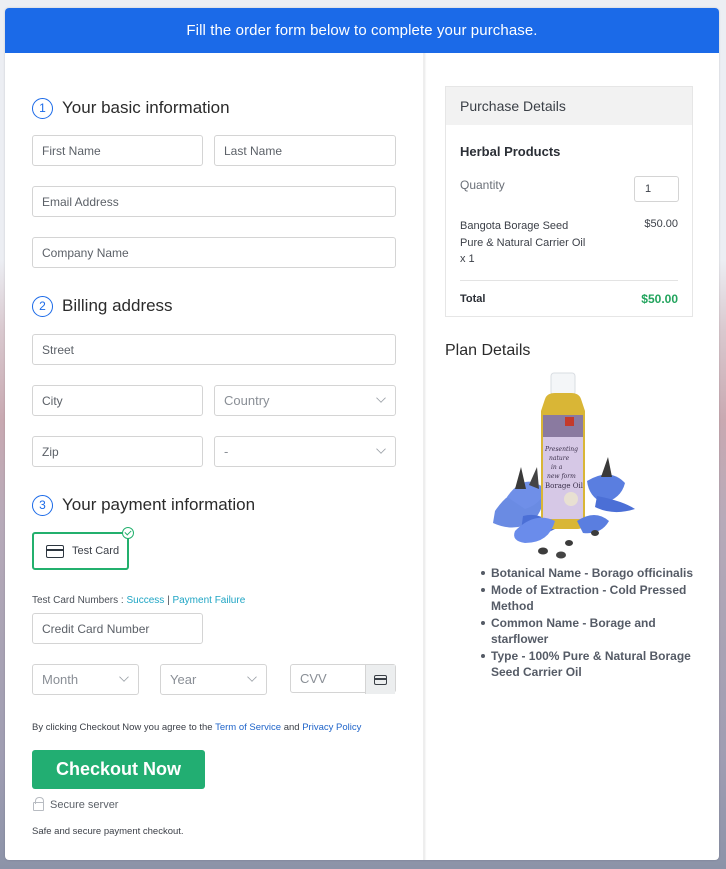 The image size is (726, 869). Describe the element at coordinates (108, 831) in the screenshot. I see `safe-checkout-note: Safe and secure payment checkout.` at that location.